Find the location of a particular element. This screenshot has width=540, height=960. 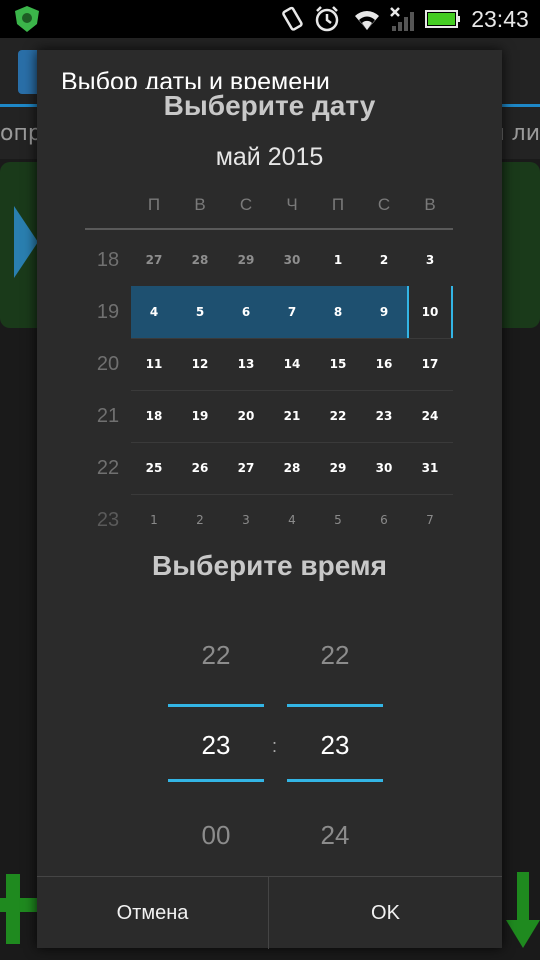

calendar-day: 26 is located at coordinates (200, 468).